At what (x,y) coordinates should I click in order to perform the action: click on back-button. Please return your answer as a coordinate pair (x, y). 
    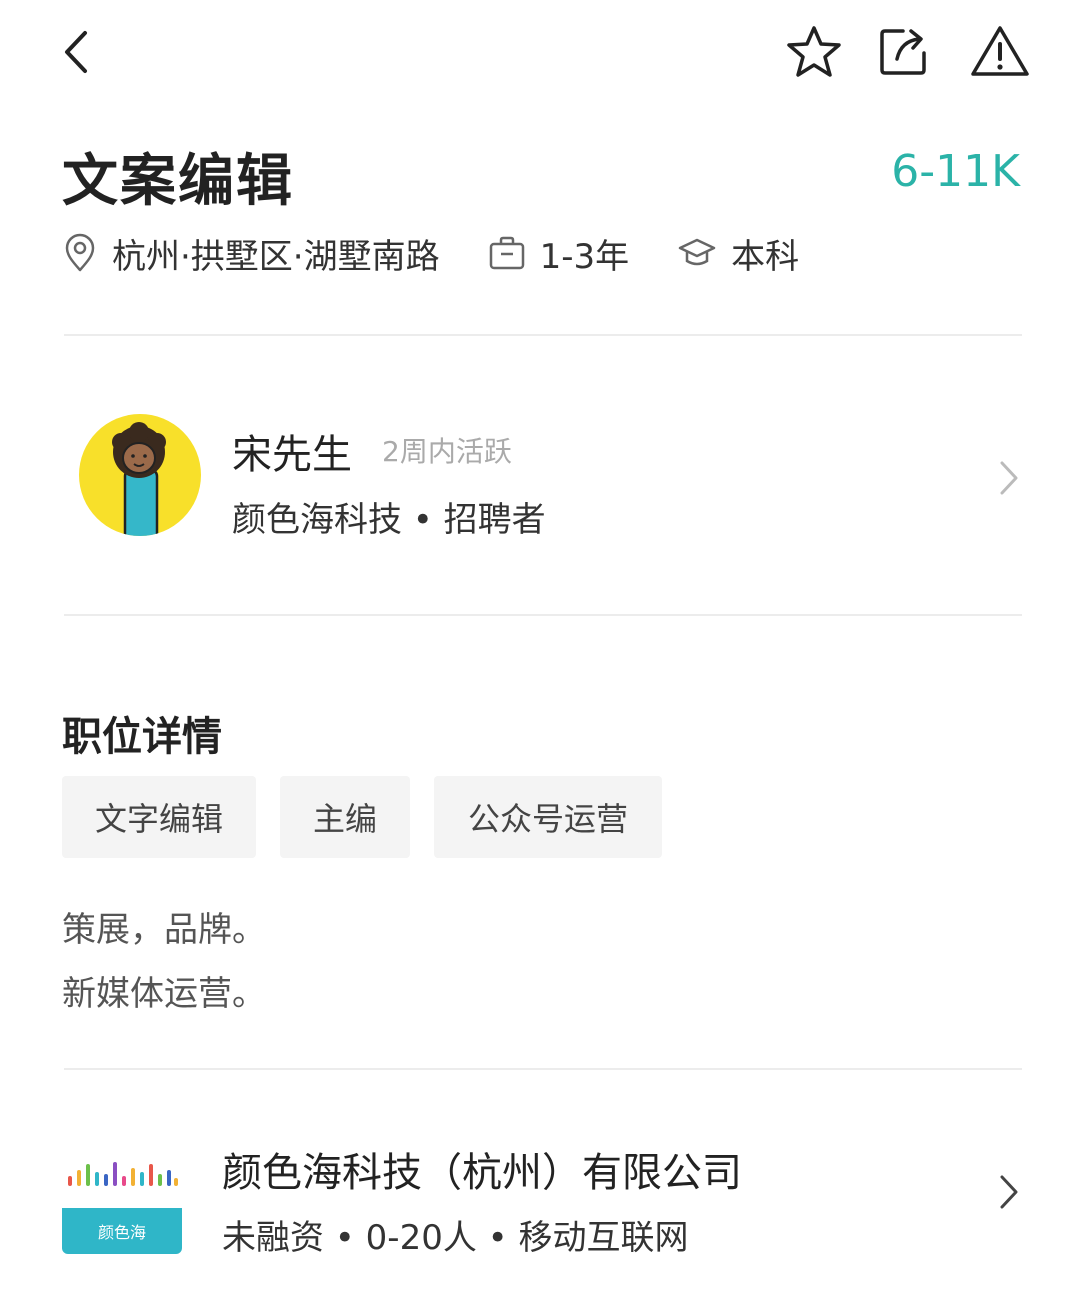
    Looking at the image, I should click on (76, 52).